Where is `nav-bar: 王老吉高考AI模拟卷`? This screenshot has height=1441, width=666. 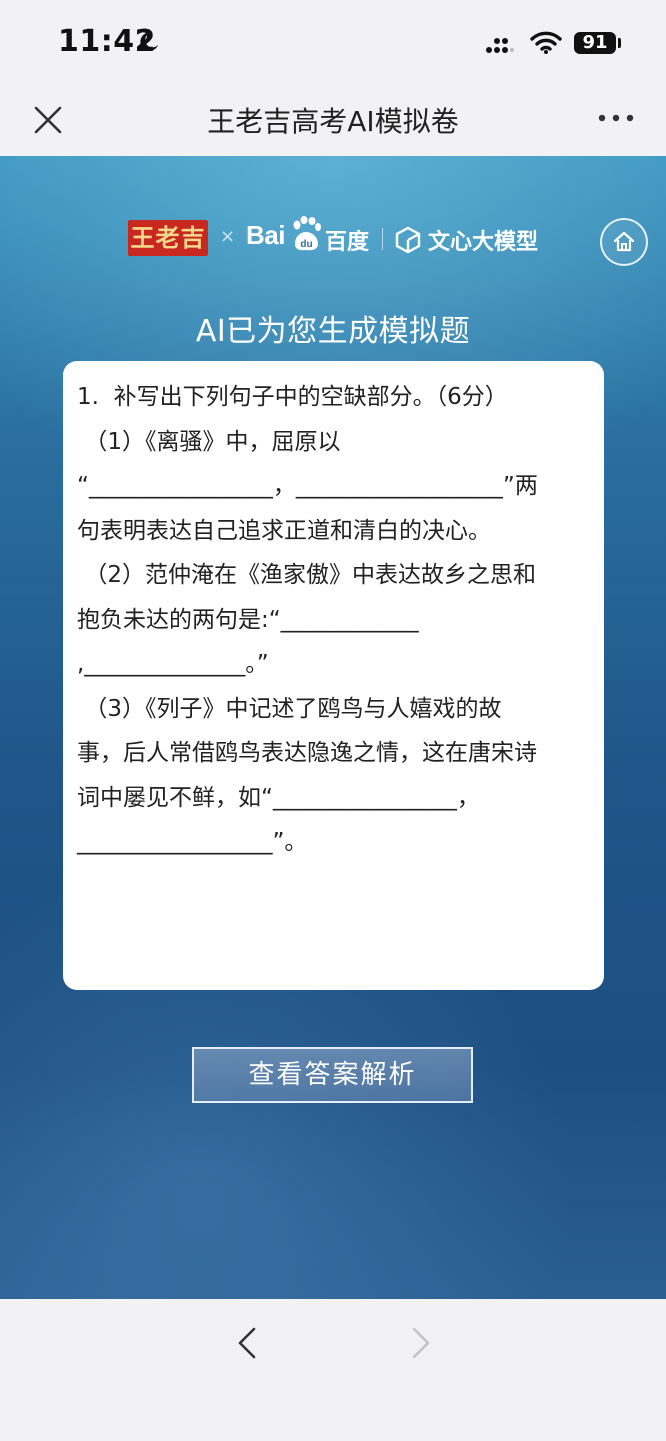 nav-bar: 王老吉高考AI模拟卷 is located at coordinates (333, 118).